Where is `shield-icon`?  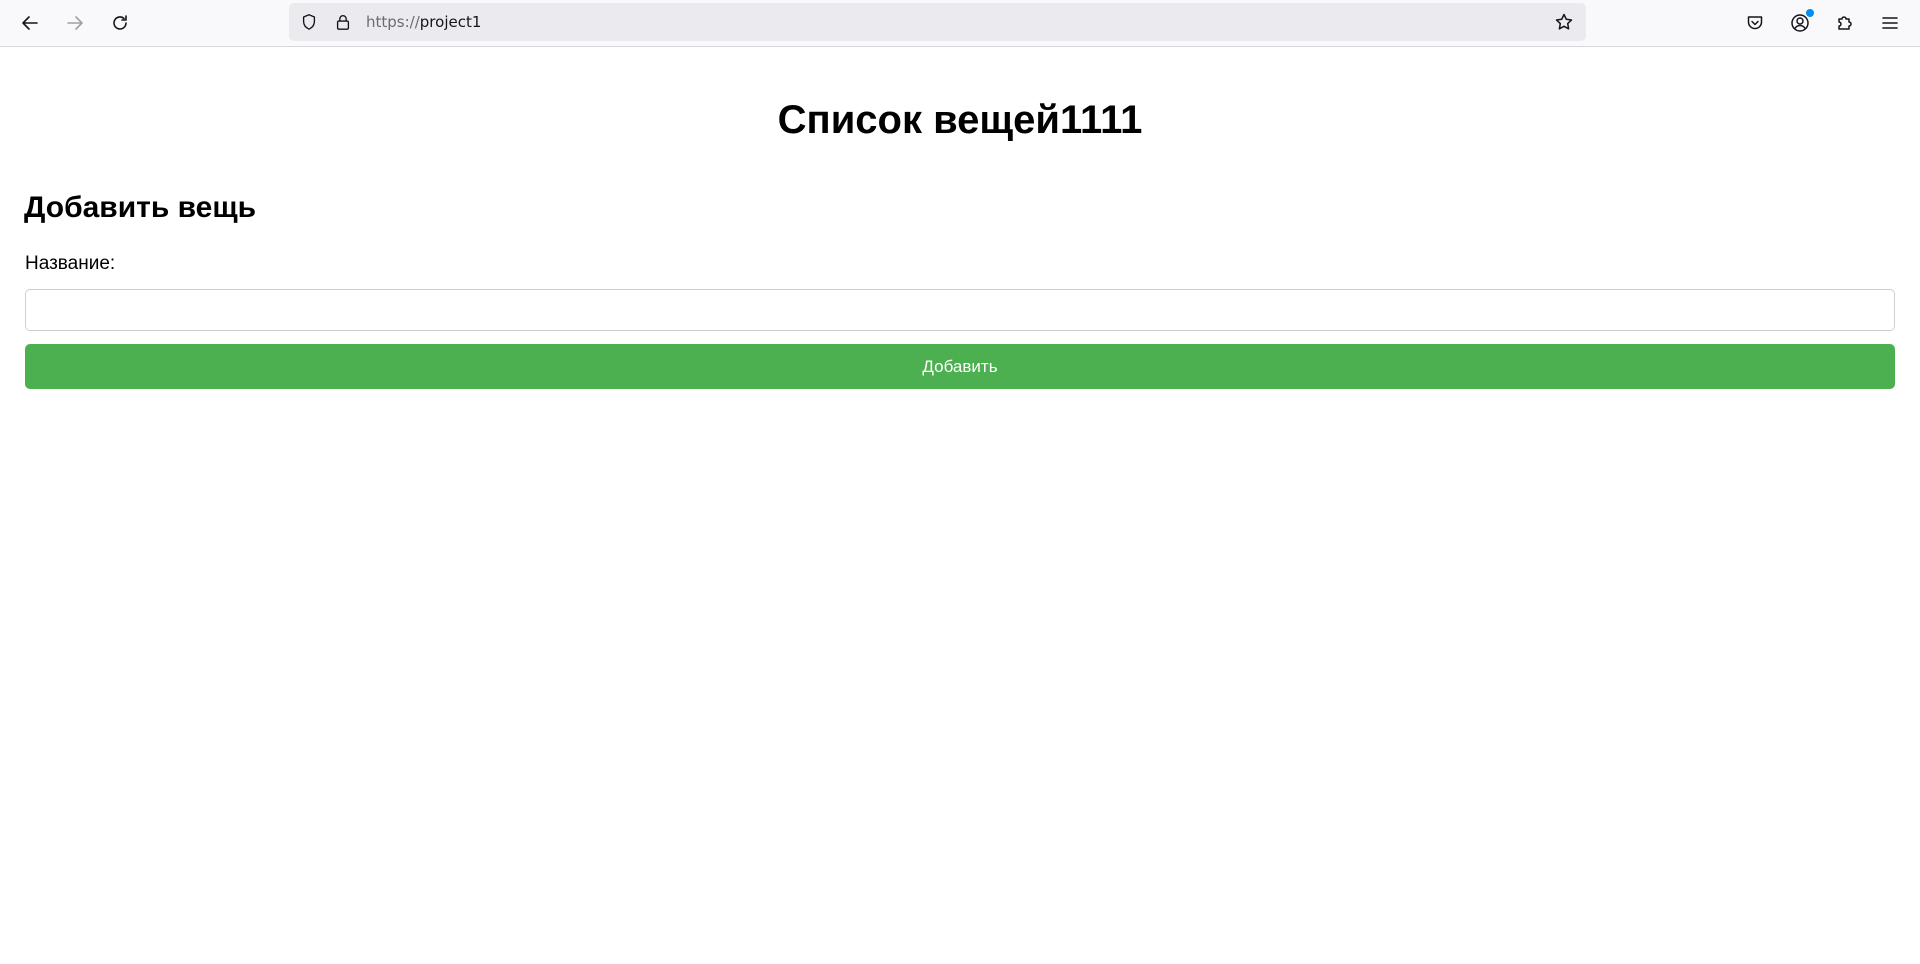 shield-icon is located at coordinates (309, 22).